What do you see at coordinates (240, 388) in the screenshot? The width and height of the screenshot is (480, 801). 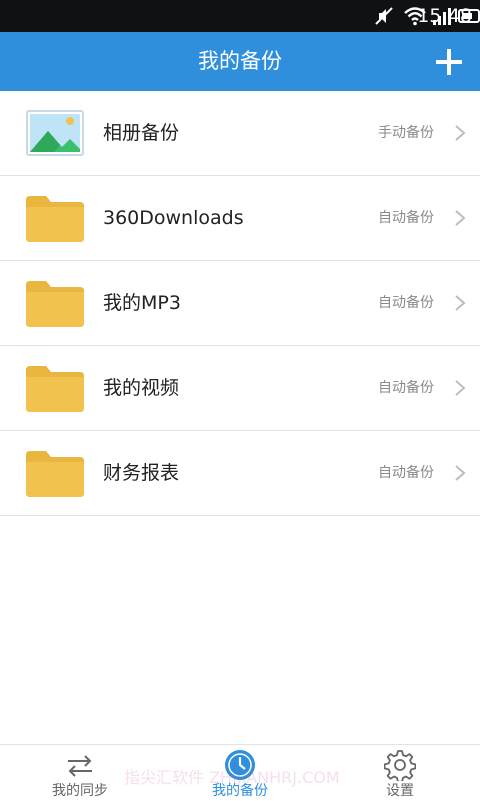 I see `list-item-folder: 我的视频 自动备份` at bounding box center [240, 388].